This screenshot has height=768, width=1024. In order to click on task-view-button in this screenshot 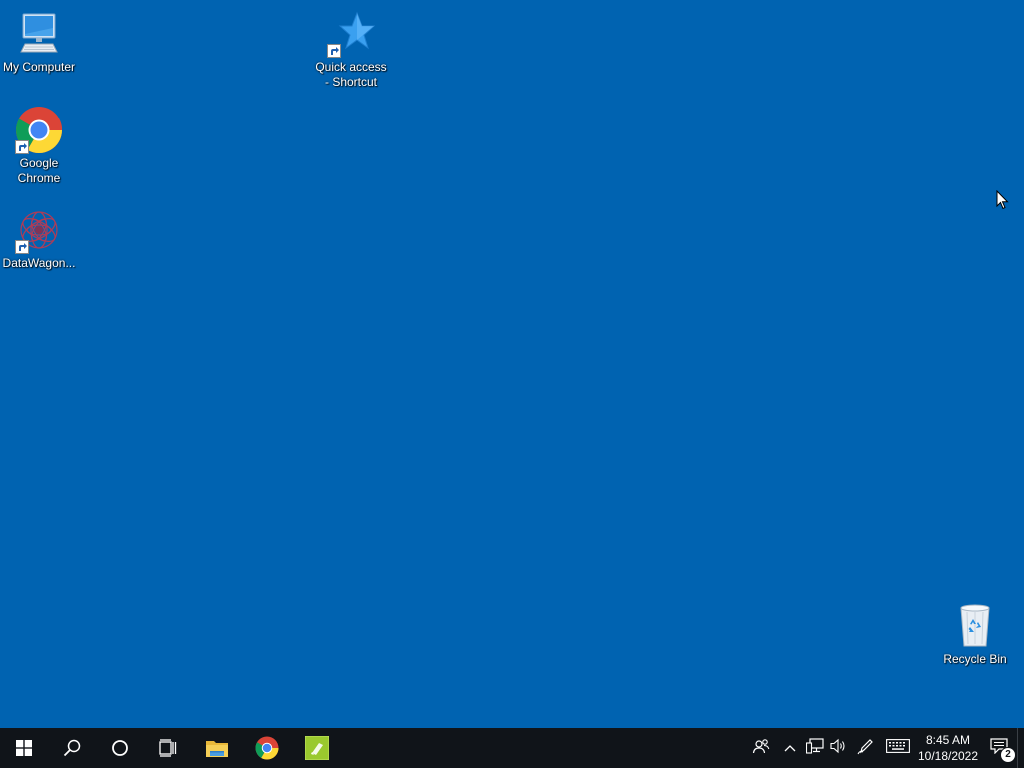, I will do `click(168, 748)`.